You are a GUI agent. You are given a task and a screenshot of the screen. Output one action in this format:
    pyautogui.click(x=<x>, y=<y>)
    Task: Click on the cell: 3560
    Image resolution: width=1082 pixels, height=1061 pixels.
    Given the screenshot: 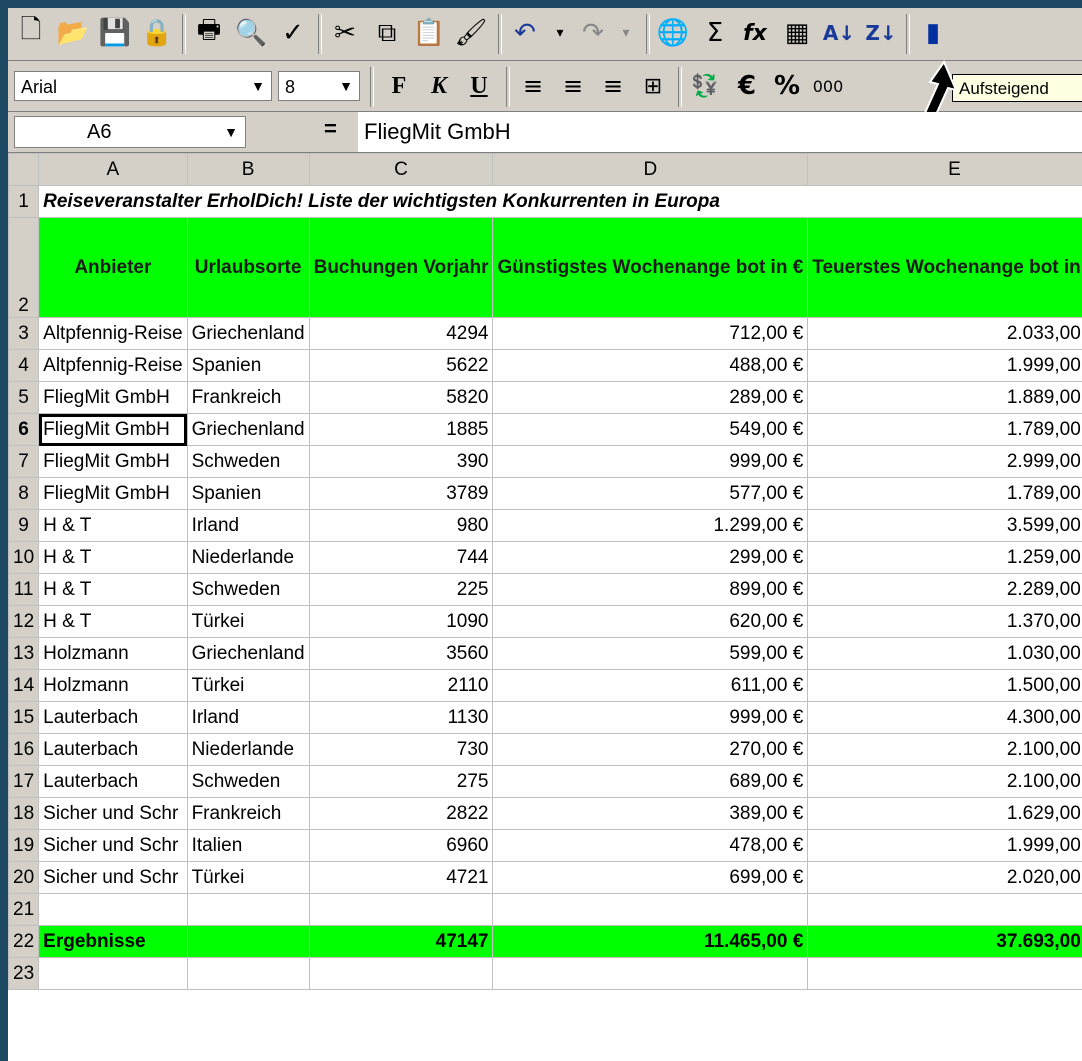 What is the action you would take?
    pyautogui.click(x=401, y=653)
    